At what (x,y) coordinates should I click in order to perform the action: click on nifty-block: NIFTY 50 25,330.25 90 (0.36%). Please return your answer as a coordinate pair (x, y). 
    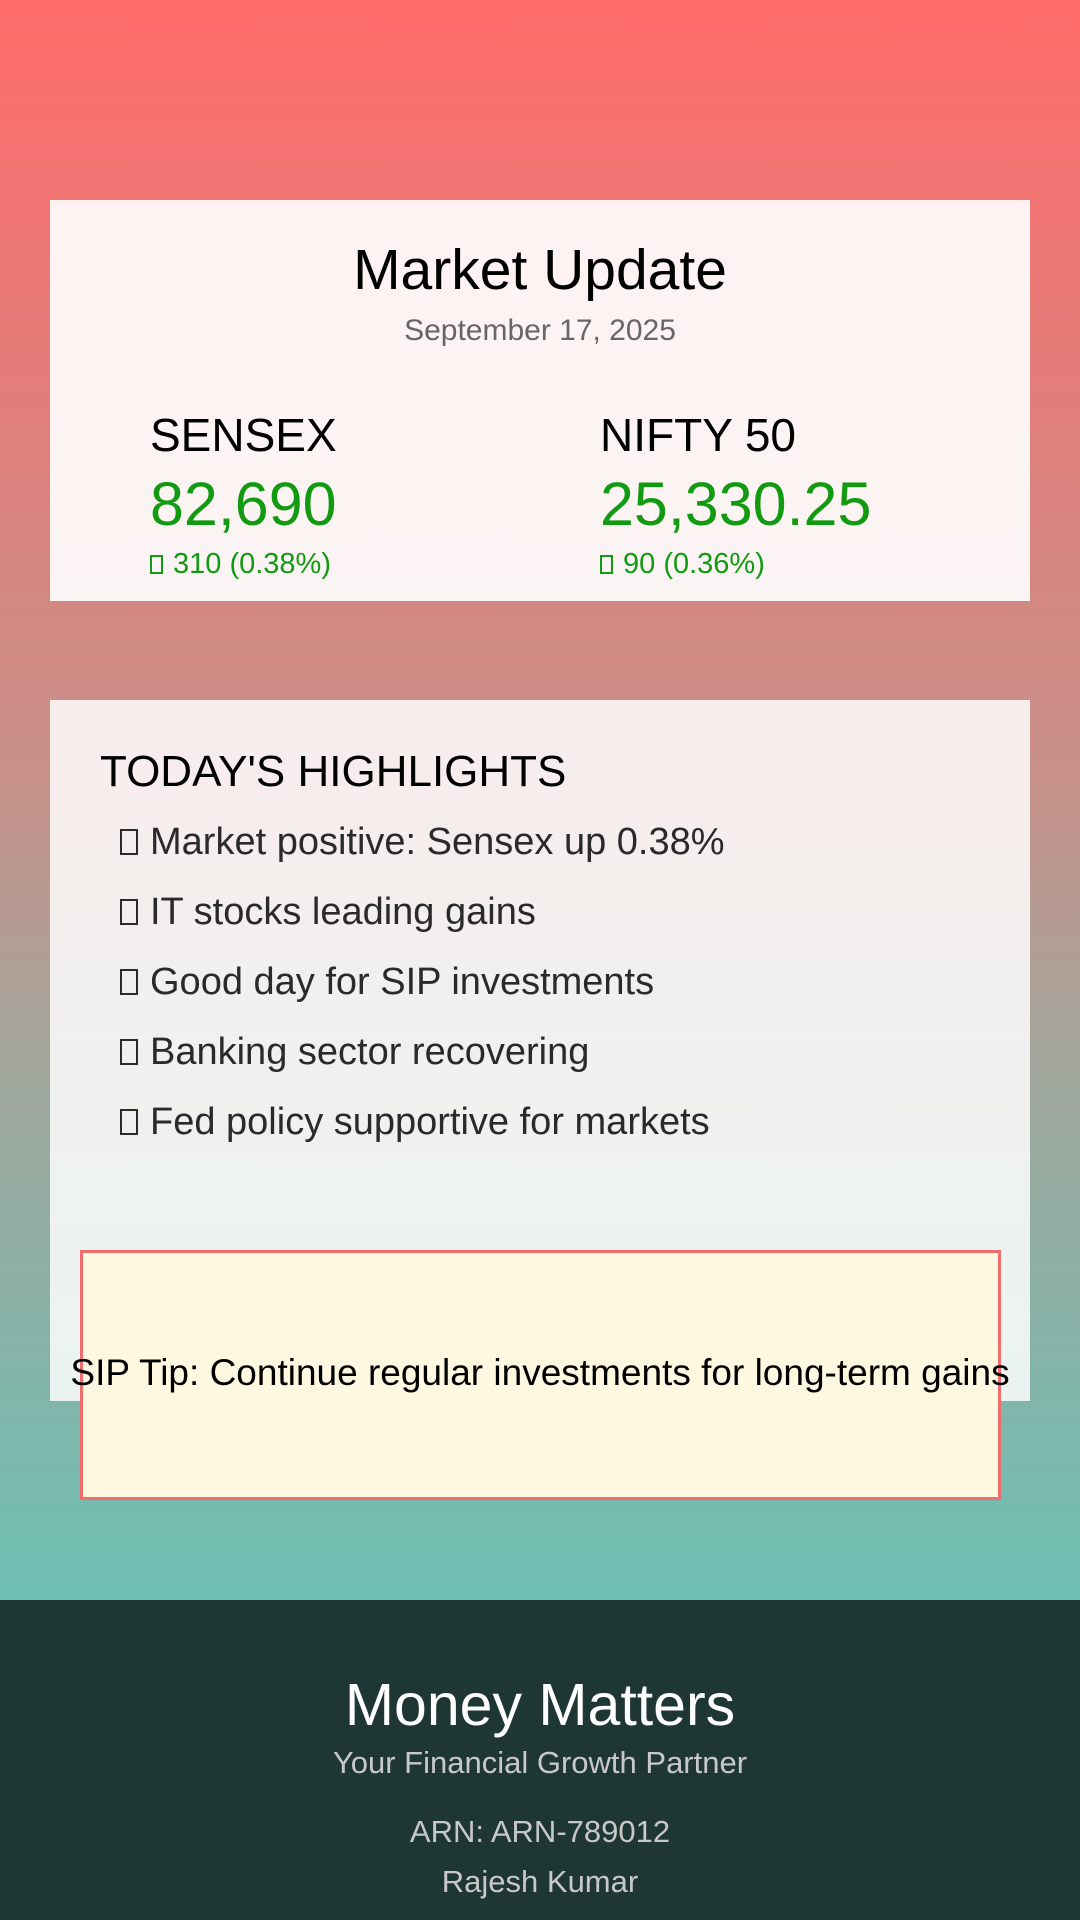
    Looking at the image, I should click on (735, 497).